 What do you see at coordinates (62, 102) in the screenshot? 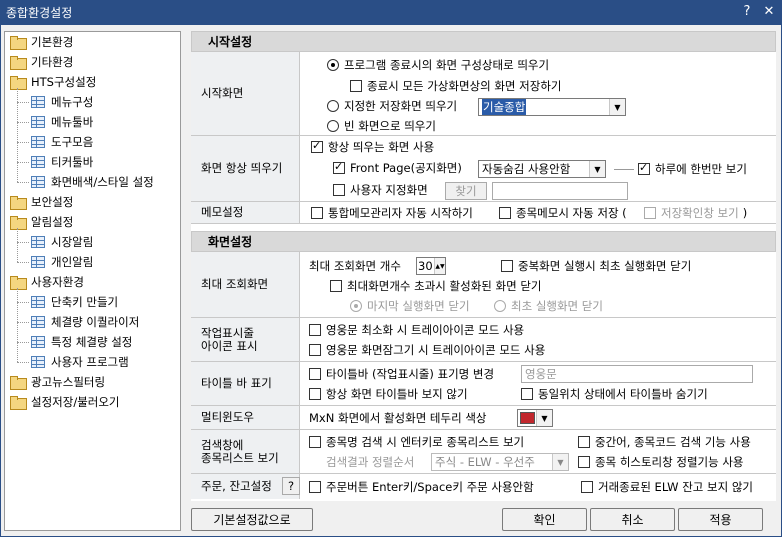
I see `tree-item: 메뉴구성` at bounding box center [62, 102].